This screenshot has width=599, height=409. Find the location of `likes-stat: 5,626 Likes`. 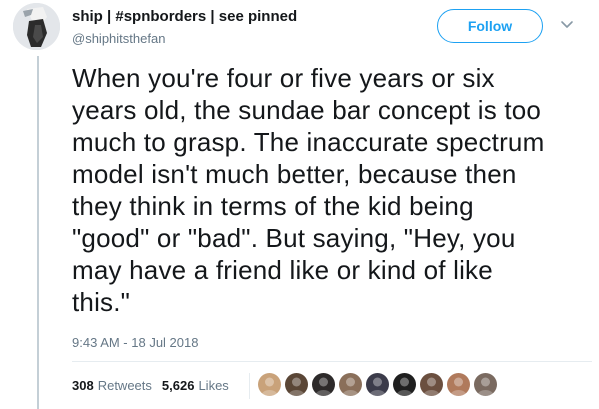

likes-stat: 5,626 Likes is located at coordinates (195, 385).